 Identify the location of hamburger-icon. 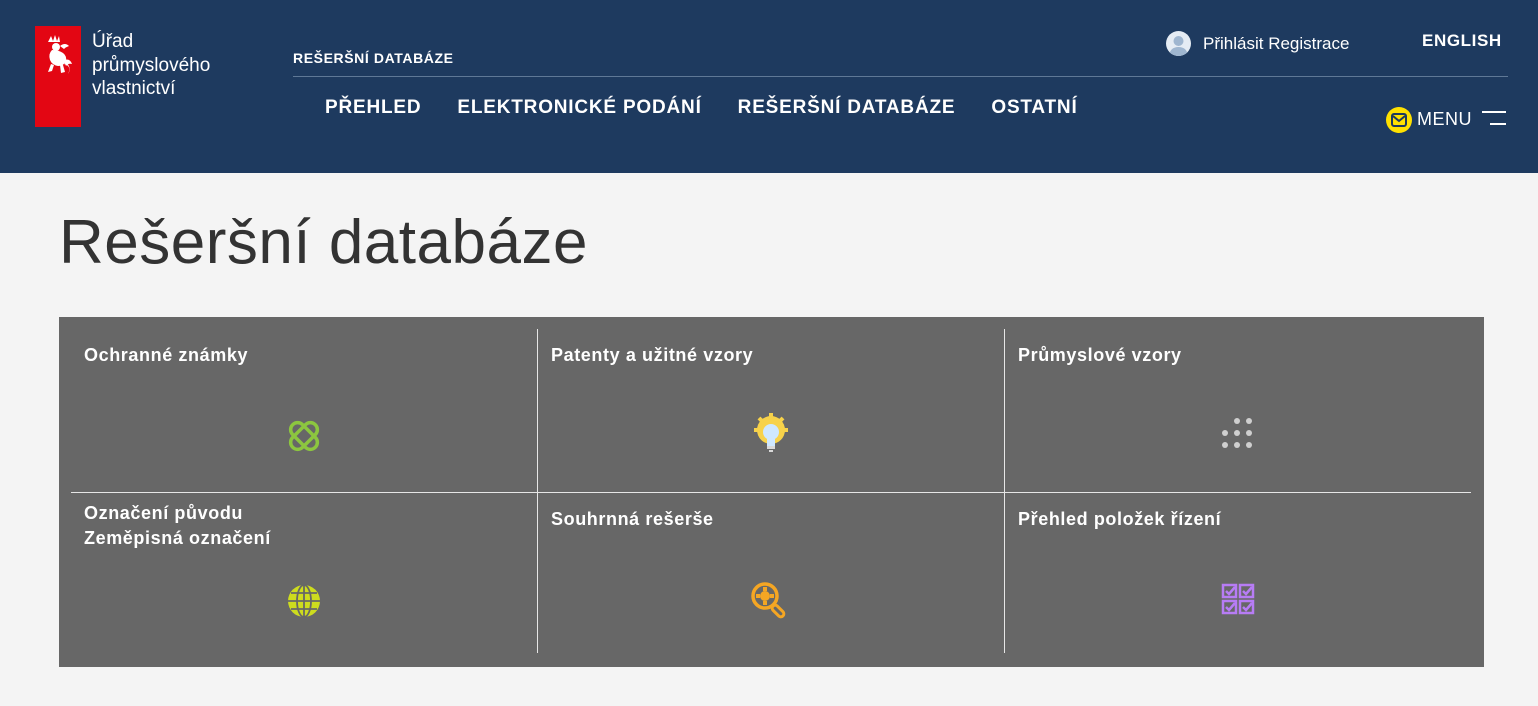
(1494, 119).